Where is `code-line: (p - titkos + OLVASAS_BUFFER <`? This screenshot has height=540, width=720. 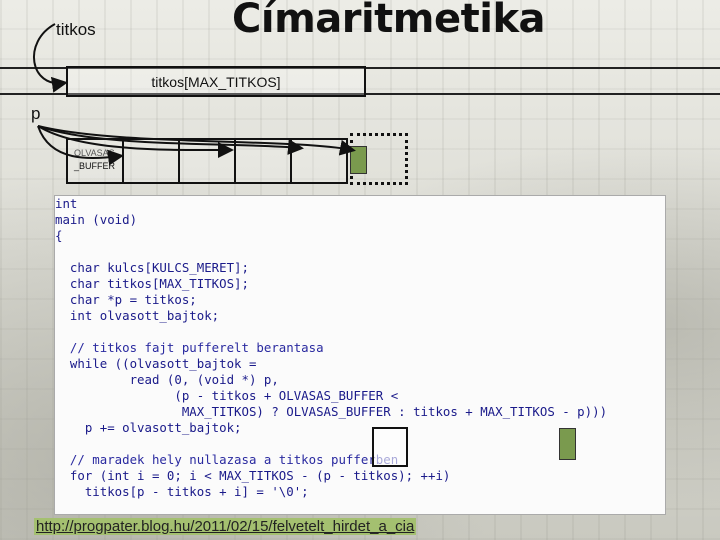
code-line: (p - titkos + OLVASAS_BUFFER < is located at coordinates (227, 395).